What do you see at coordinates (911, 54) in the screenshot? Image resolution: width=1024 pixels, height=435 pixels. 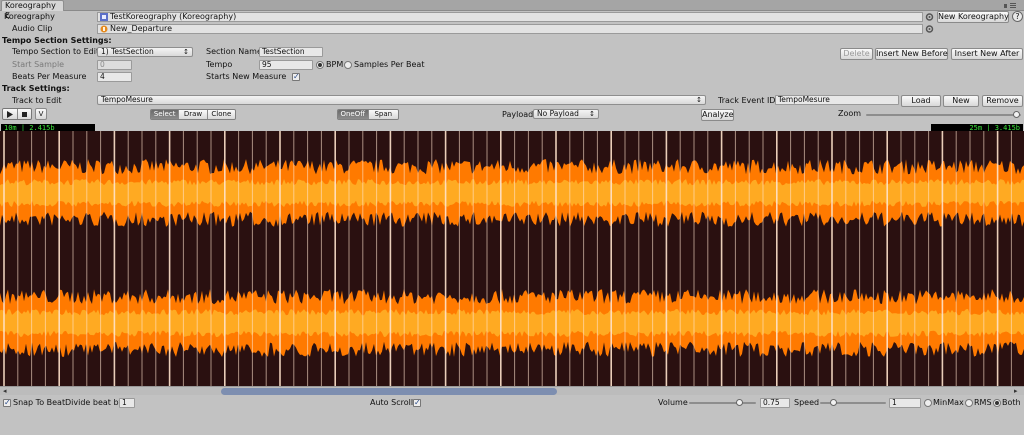 I see `insert-new-before-button: Insert New Before` at bounding box center [911, 54].